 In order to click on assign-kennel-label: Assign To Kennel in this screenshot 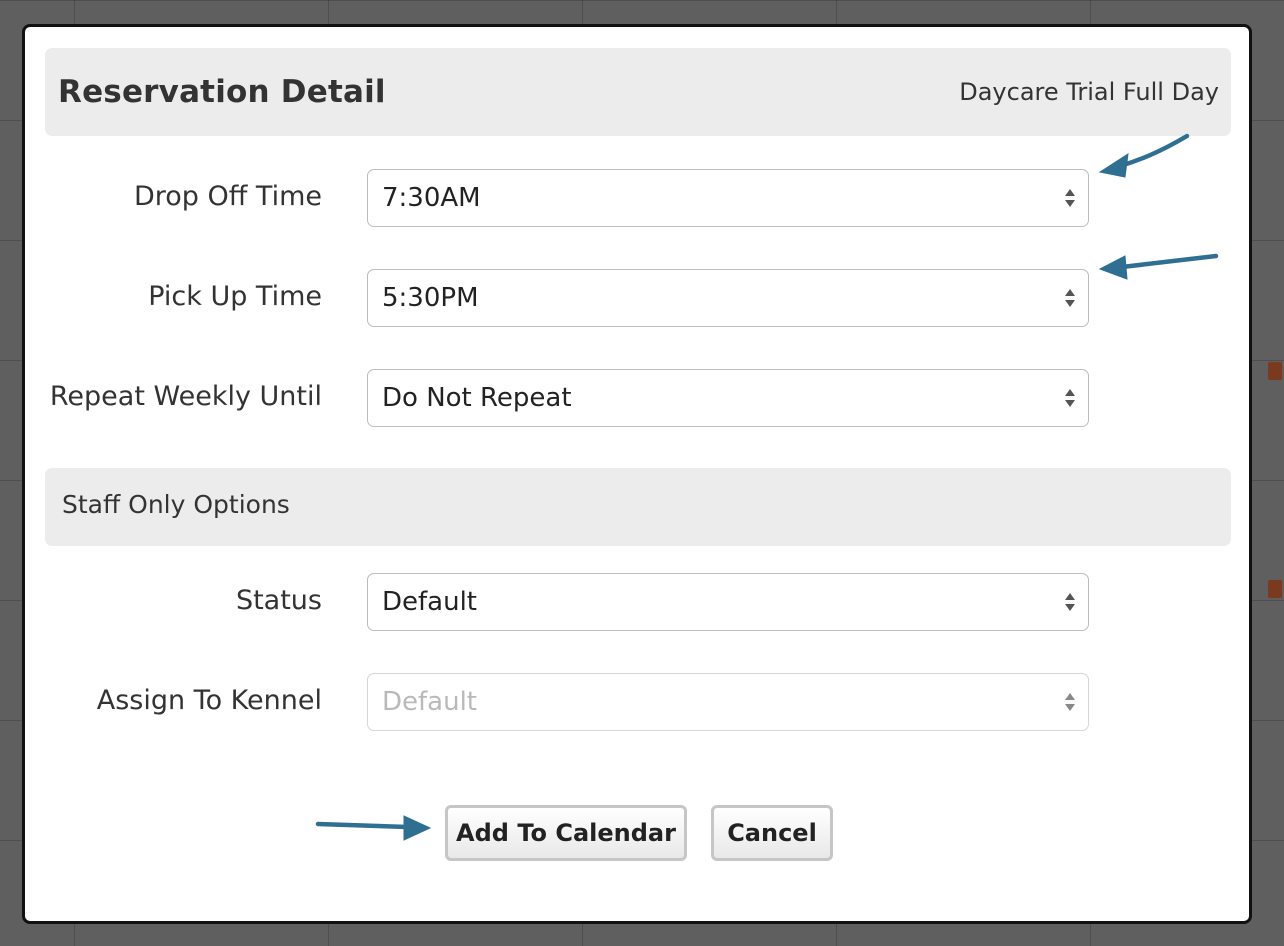, I will do `click(209, 700)`.